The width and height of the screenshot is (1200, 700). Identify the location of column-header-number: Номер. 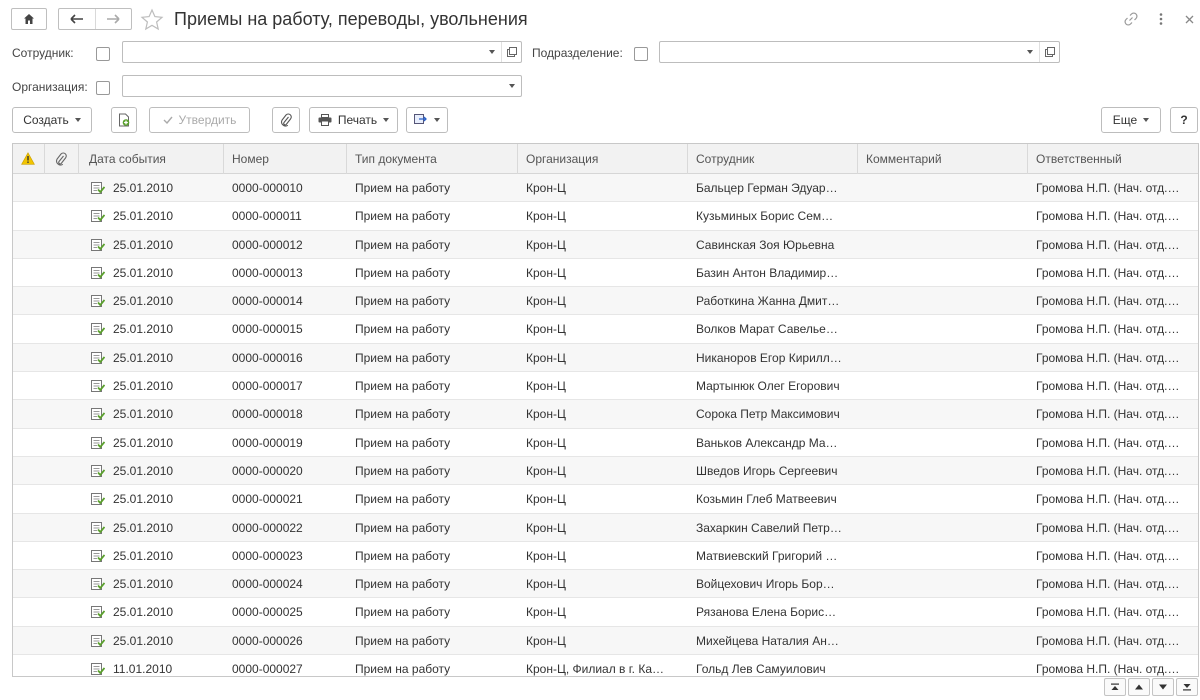
(285, 159).